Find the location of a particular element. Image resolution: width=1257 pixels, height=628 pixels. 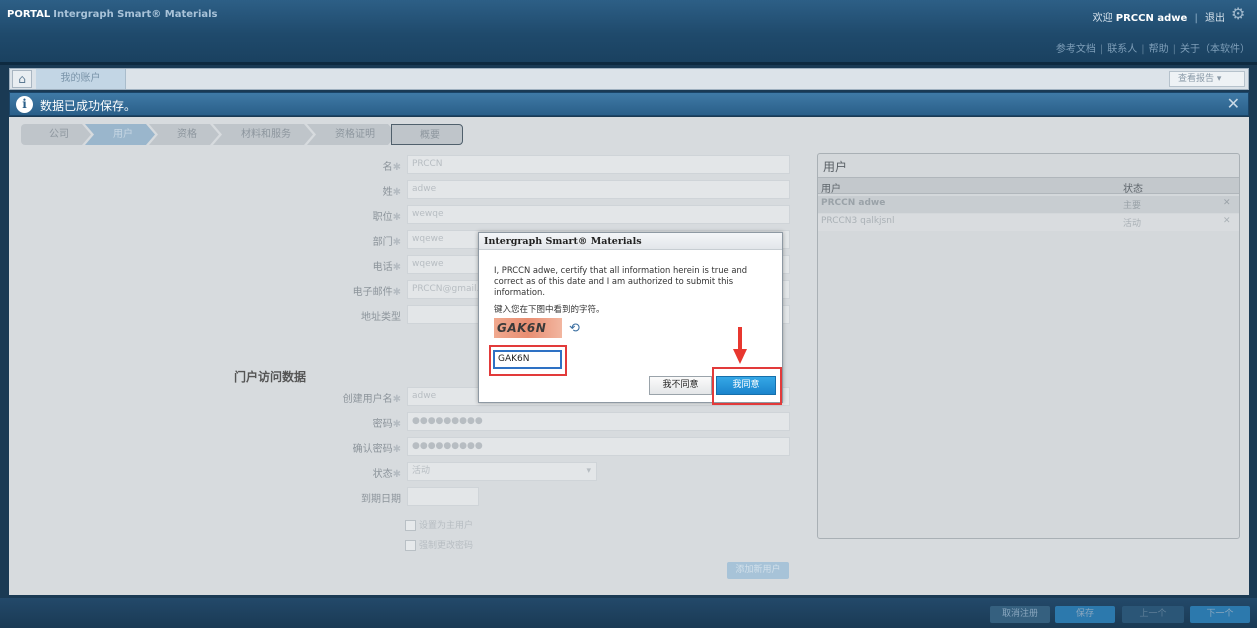

down-arrow-icon is located at coordinates (740, 345).